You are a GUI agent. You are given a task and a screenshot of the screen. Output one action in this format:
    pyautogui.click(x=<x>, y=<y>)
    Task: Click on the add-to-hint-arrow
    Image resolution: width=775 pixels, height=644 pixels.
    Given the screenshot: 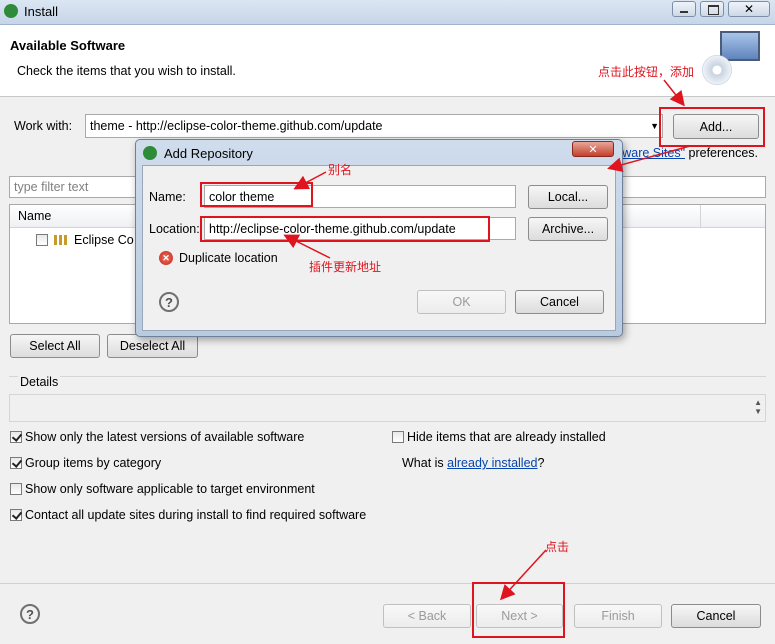 What is the action you would take?
    pyautogui.click(x=649, y=159)
    